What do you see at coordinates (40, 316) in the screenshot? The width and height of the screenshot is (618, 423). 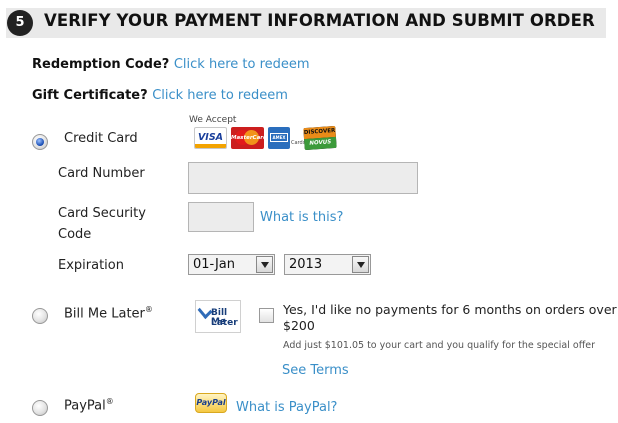 I see `bill-me-later-radio` at bounding box center [40, 316].